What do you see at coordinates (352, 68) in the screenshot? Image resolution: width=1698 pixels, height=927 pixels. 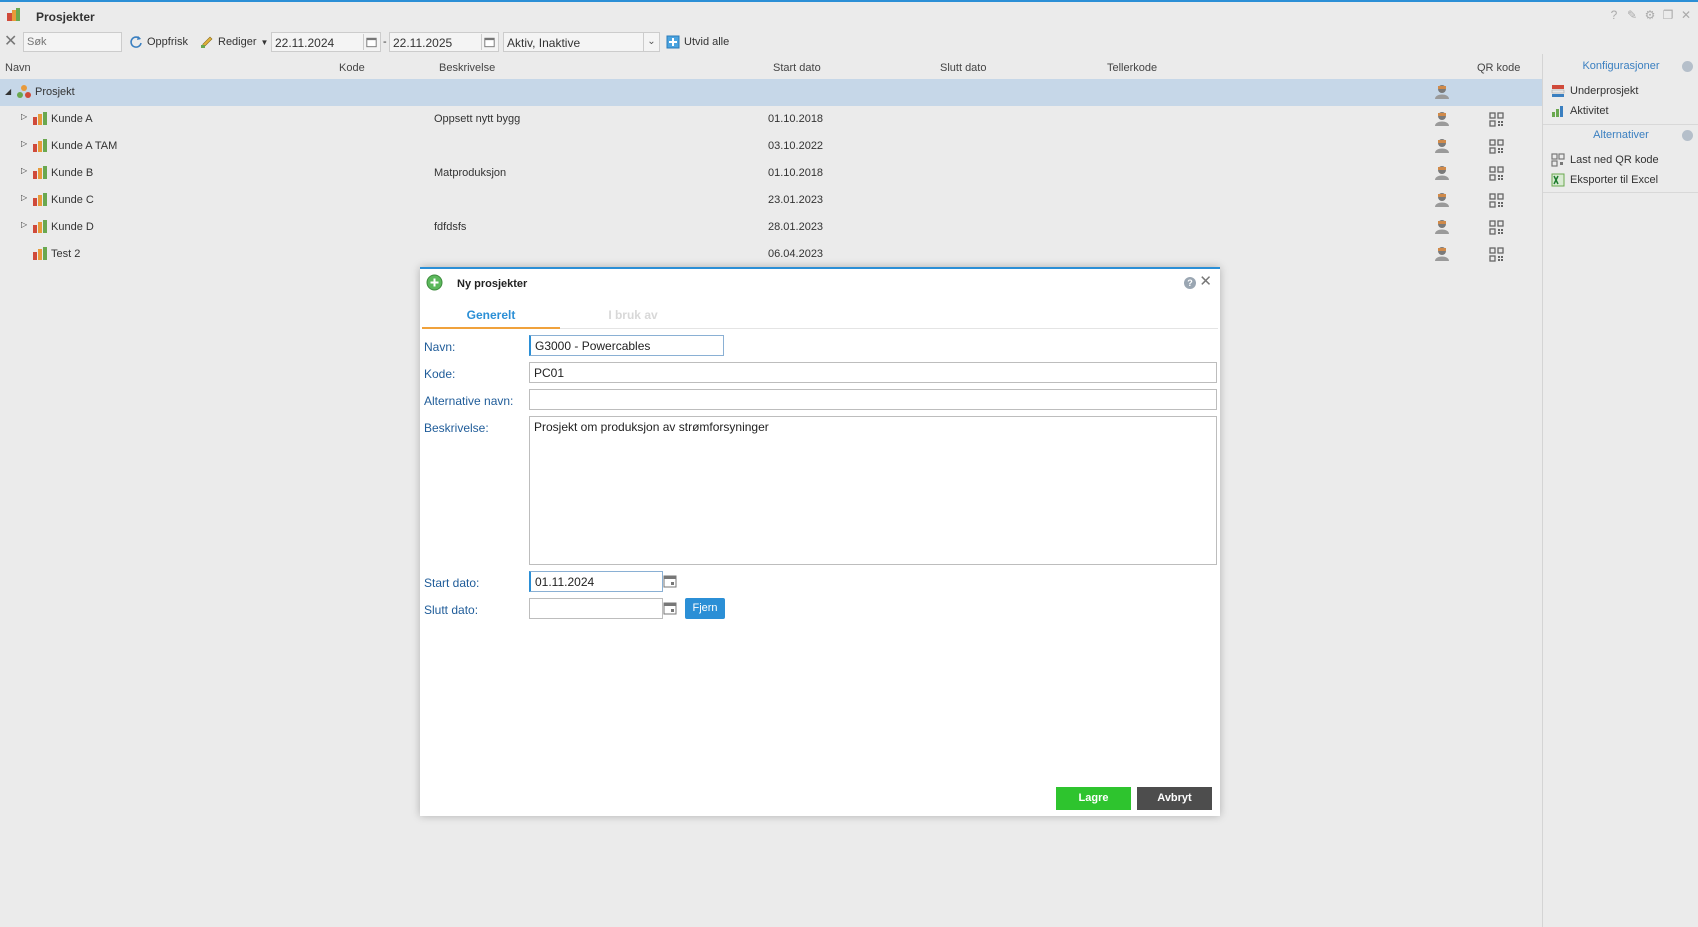 I see `column-header-code: Kode` at bounding box center [352, 68].